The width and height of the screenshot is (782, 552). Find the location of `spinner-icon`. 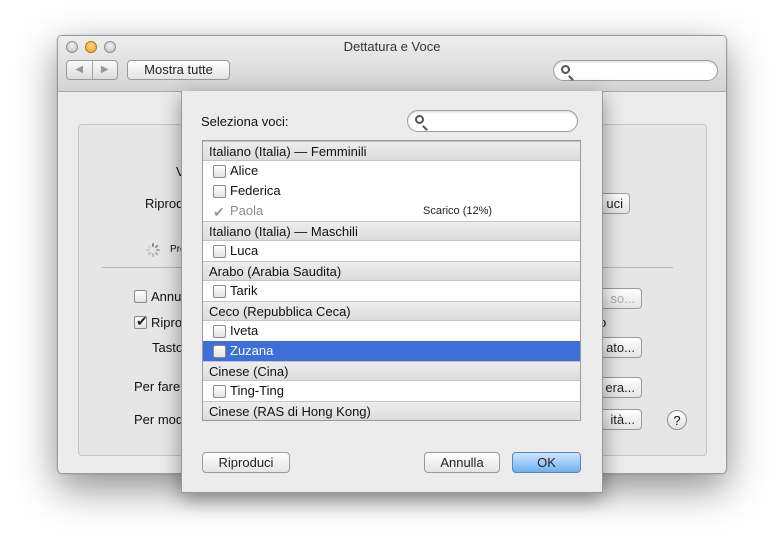

spinner-icon is located at coordinates (153, 250).